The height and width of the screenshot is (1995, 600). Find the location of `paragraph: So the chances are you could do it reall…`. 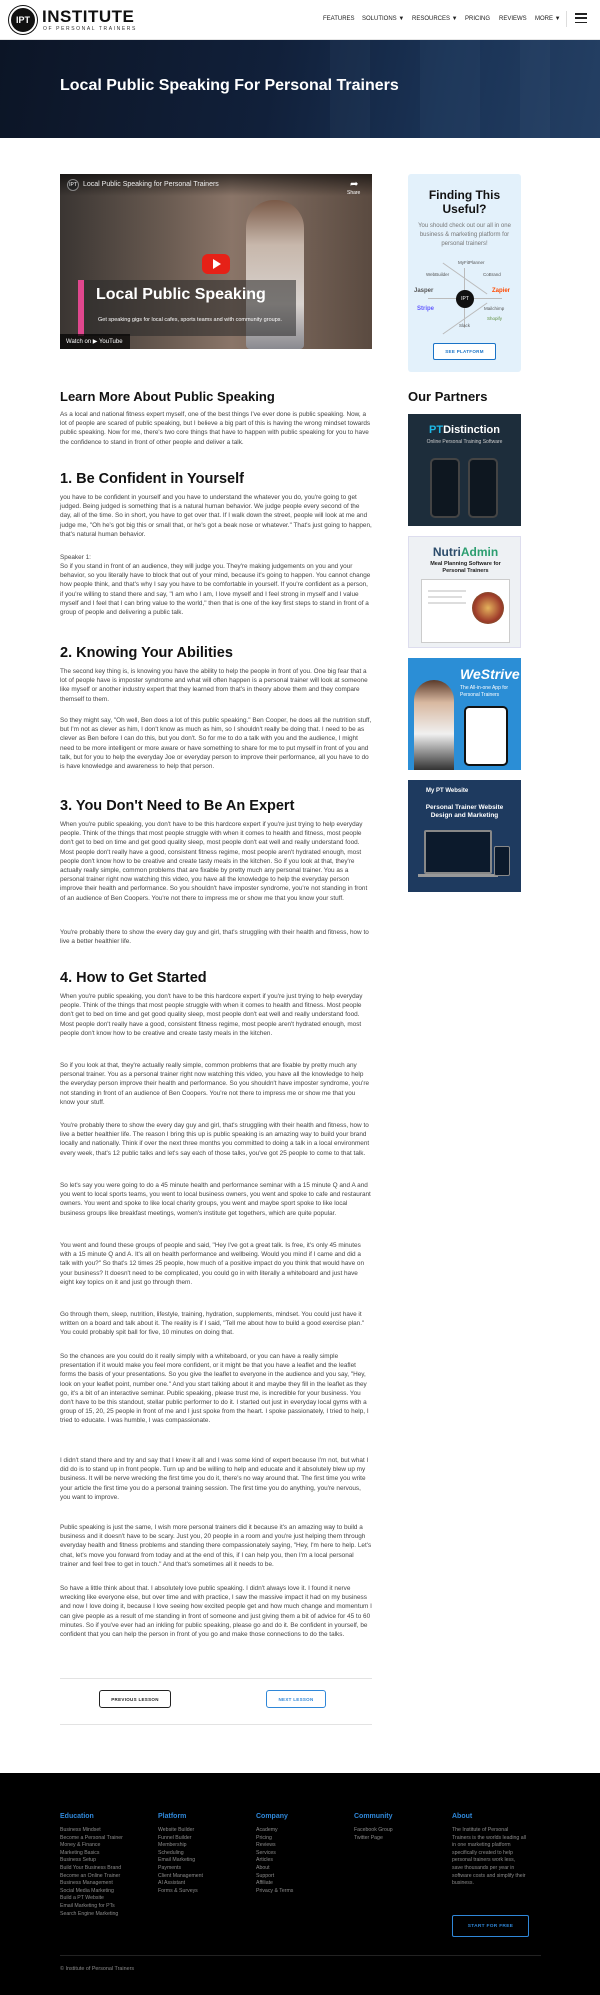

paragraph: So the chances are you could do it reall… is located at coordinates (214, 1389).